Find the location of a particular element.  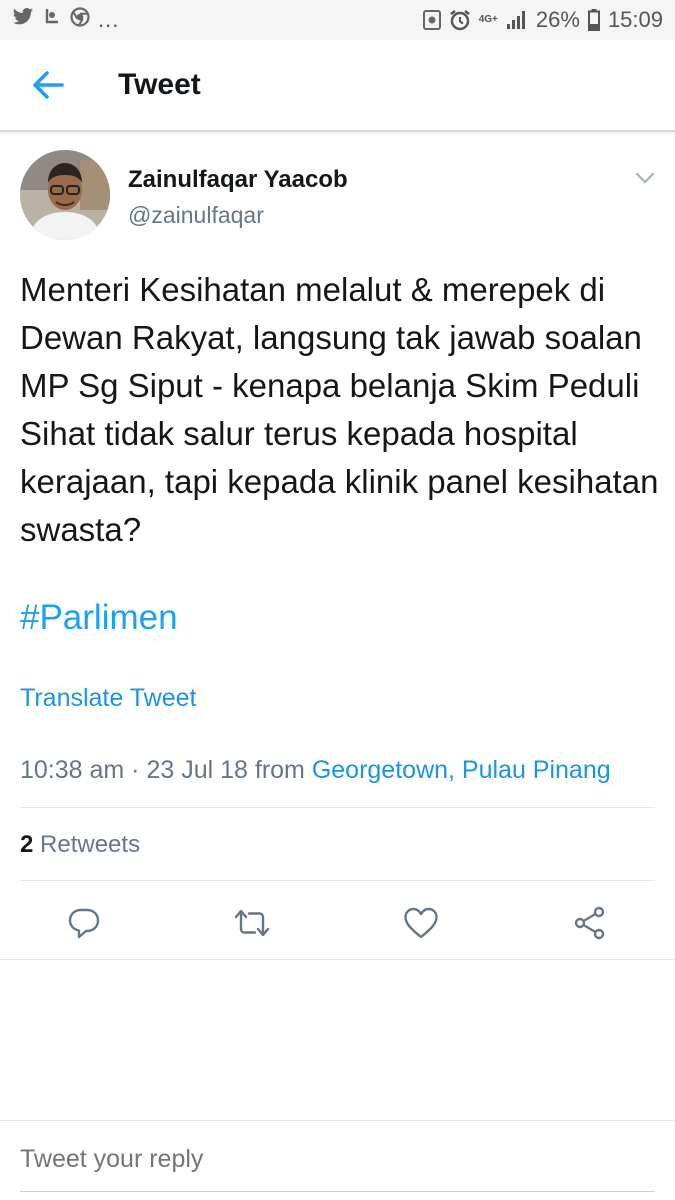

share-icon is located at coordinates (589, 923).